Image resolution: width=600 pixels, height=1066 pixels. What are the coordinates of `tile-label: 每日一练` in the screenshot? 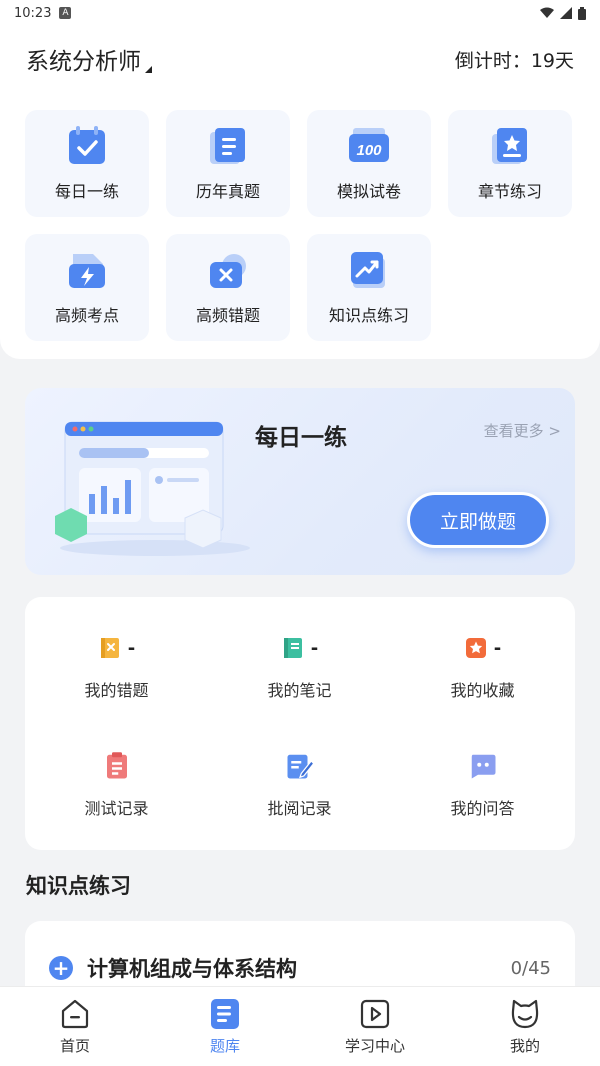 It's located at (86, 191).